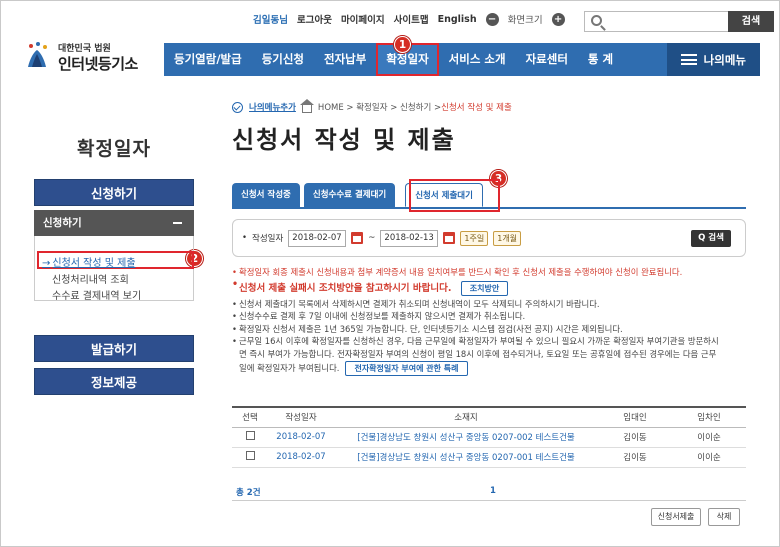 This screenshot has width=780, height=547. I want to click on sidebar-issue-button: 발급하기, so click(114, 348).